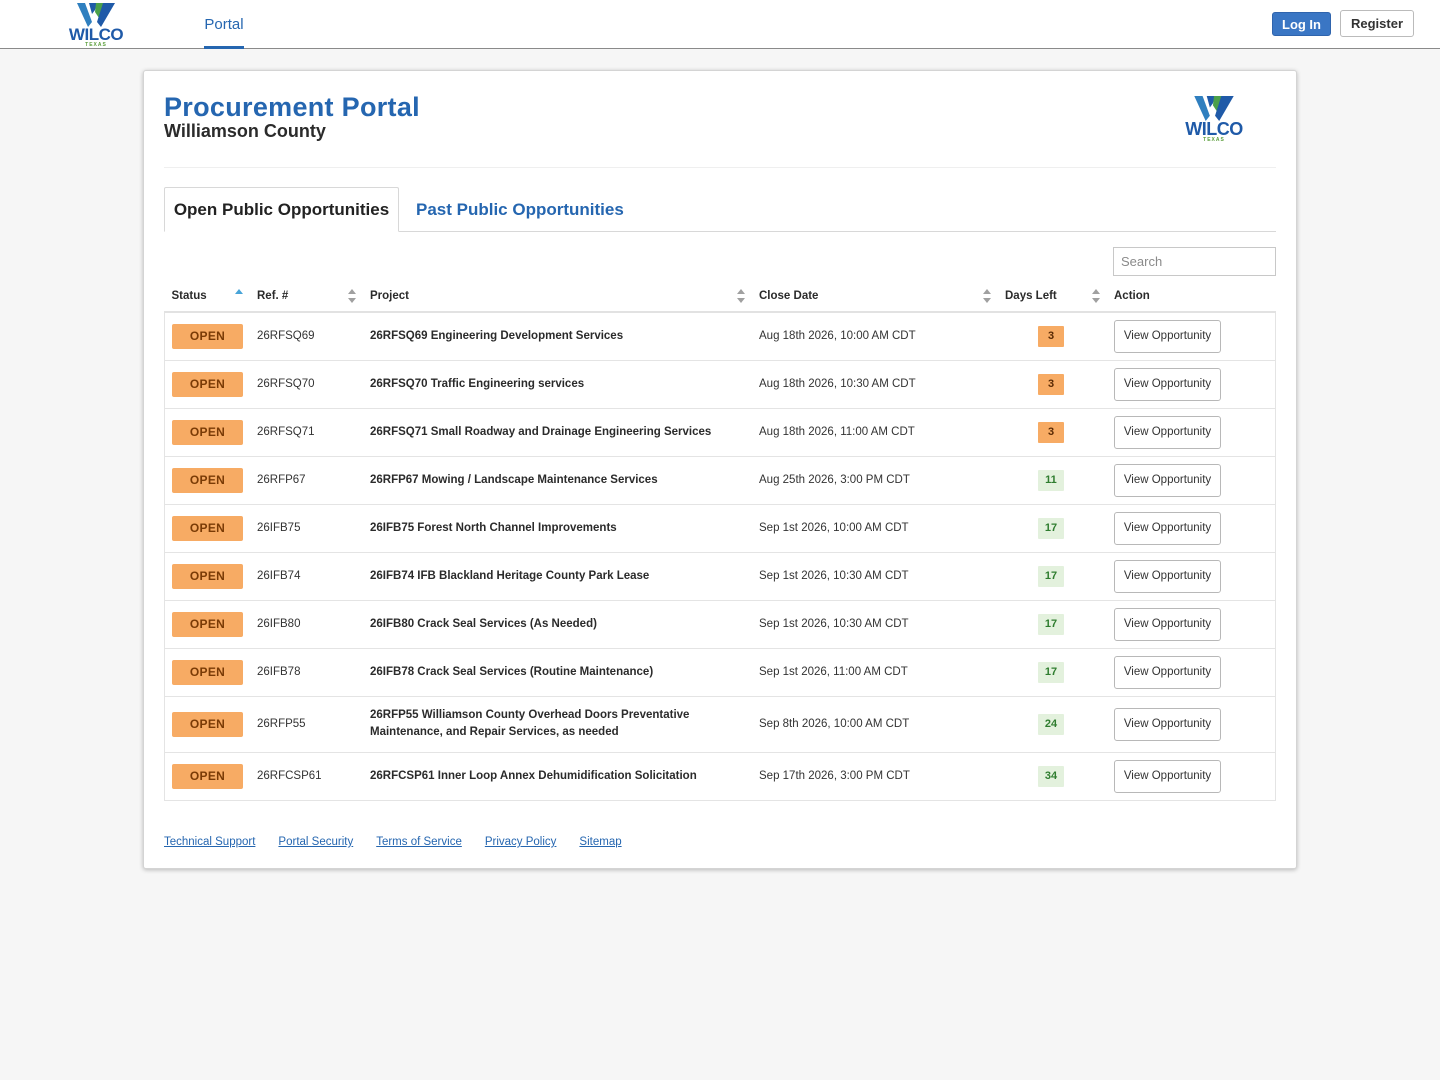  I want to click on column-header-status: Status, so click(207, 297).